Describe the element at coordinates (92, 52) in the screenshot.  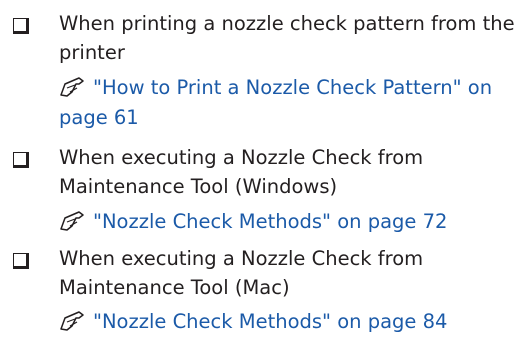
I see `item-text-line: printer` at that location.